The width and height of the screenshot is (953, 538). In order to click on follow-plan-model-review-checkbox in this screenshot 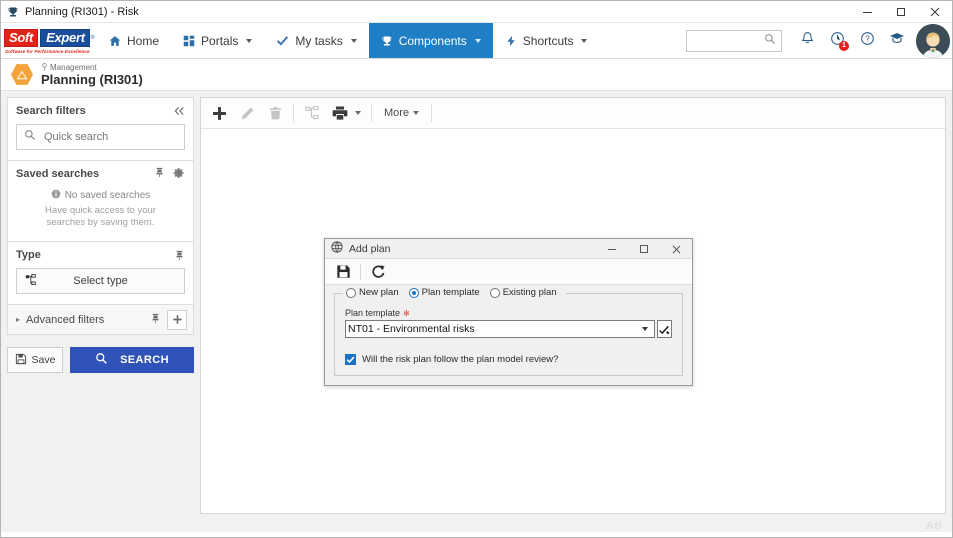, I will do `click(350, 359)`.